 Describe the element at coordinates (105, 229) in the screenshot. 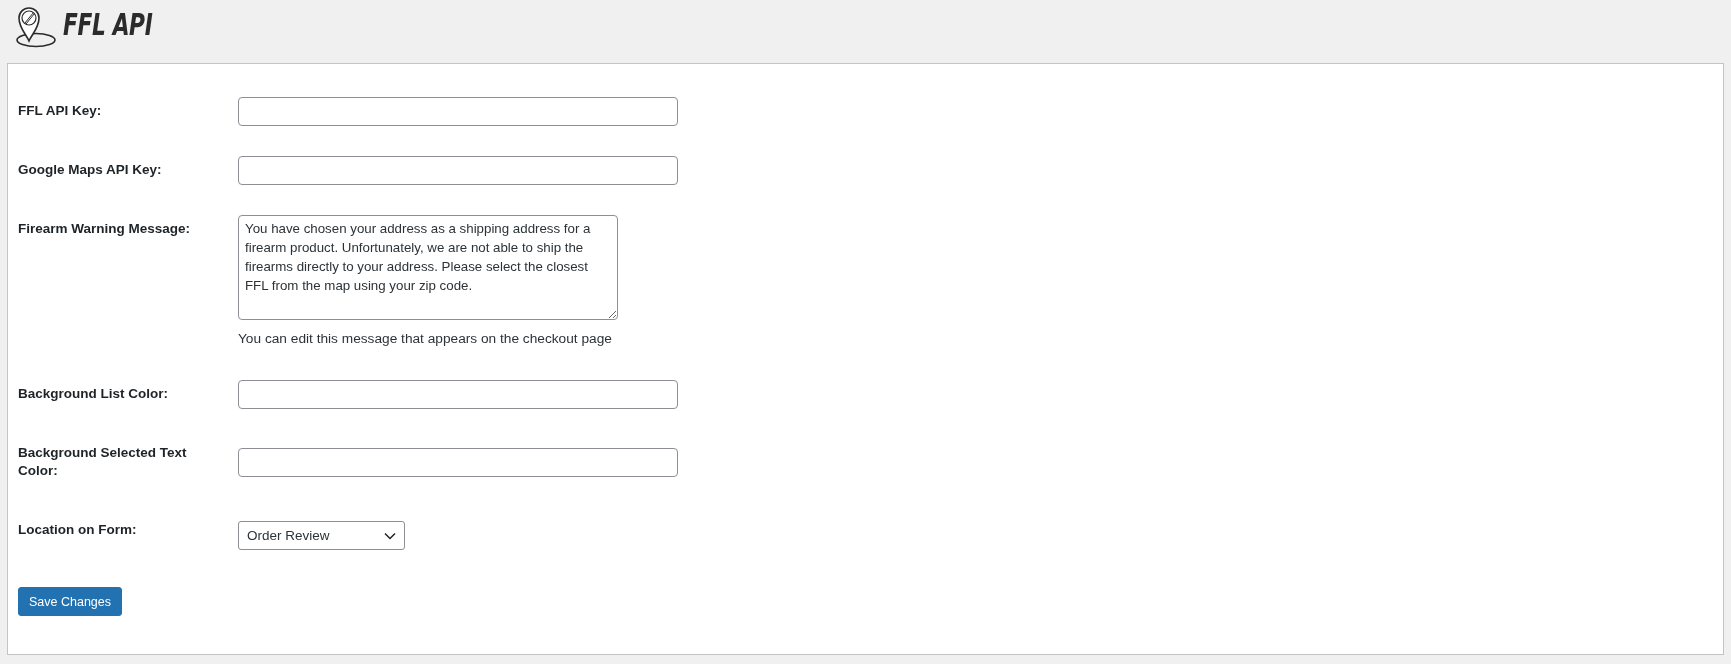

I see `field-label: Firearm Warning Message:` at that location.